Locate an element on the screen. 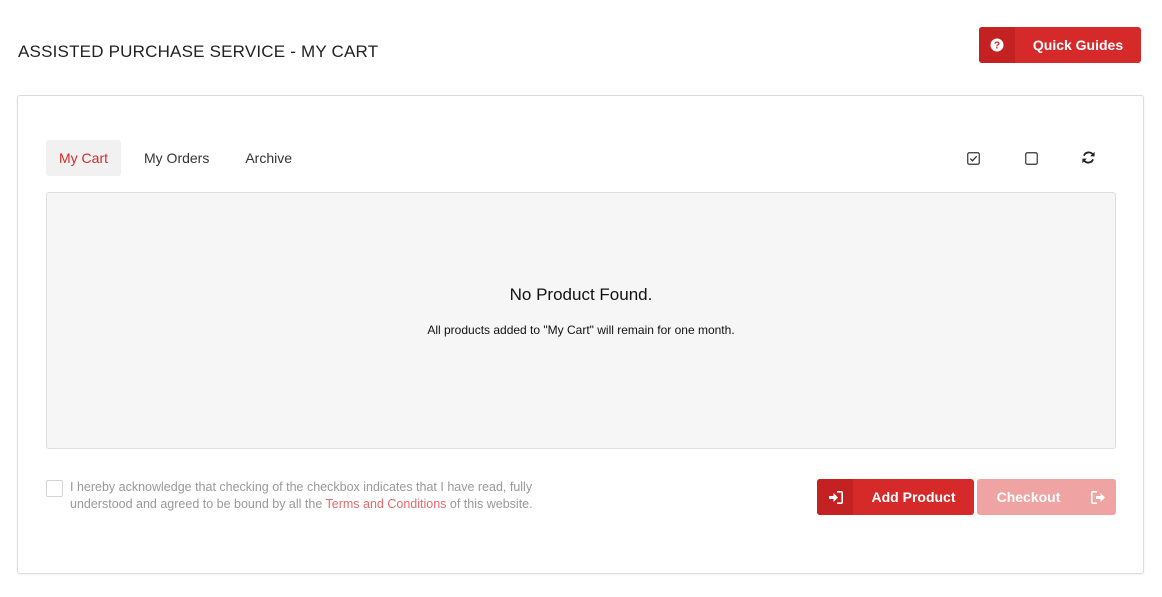 This screenshot has height=597, width=1162. add-product-label: Add Product is located at coordinates (913, 497).